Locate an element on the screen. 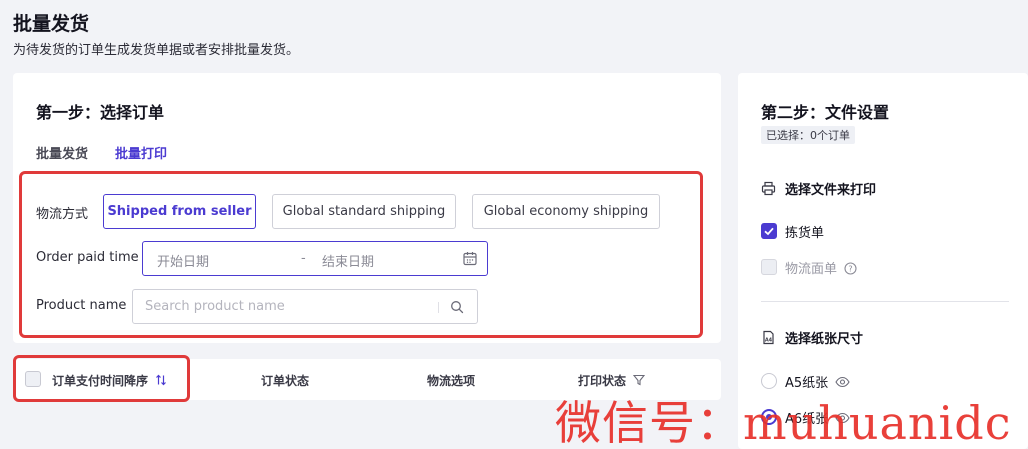 This screenshot has height=449, width=1028. printer-icon is located at coordinates (768, 188).